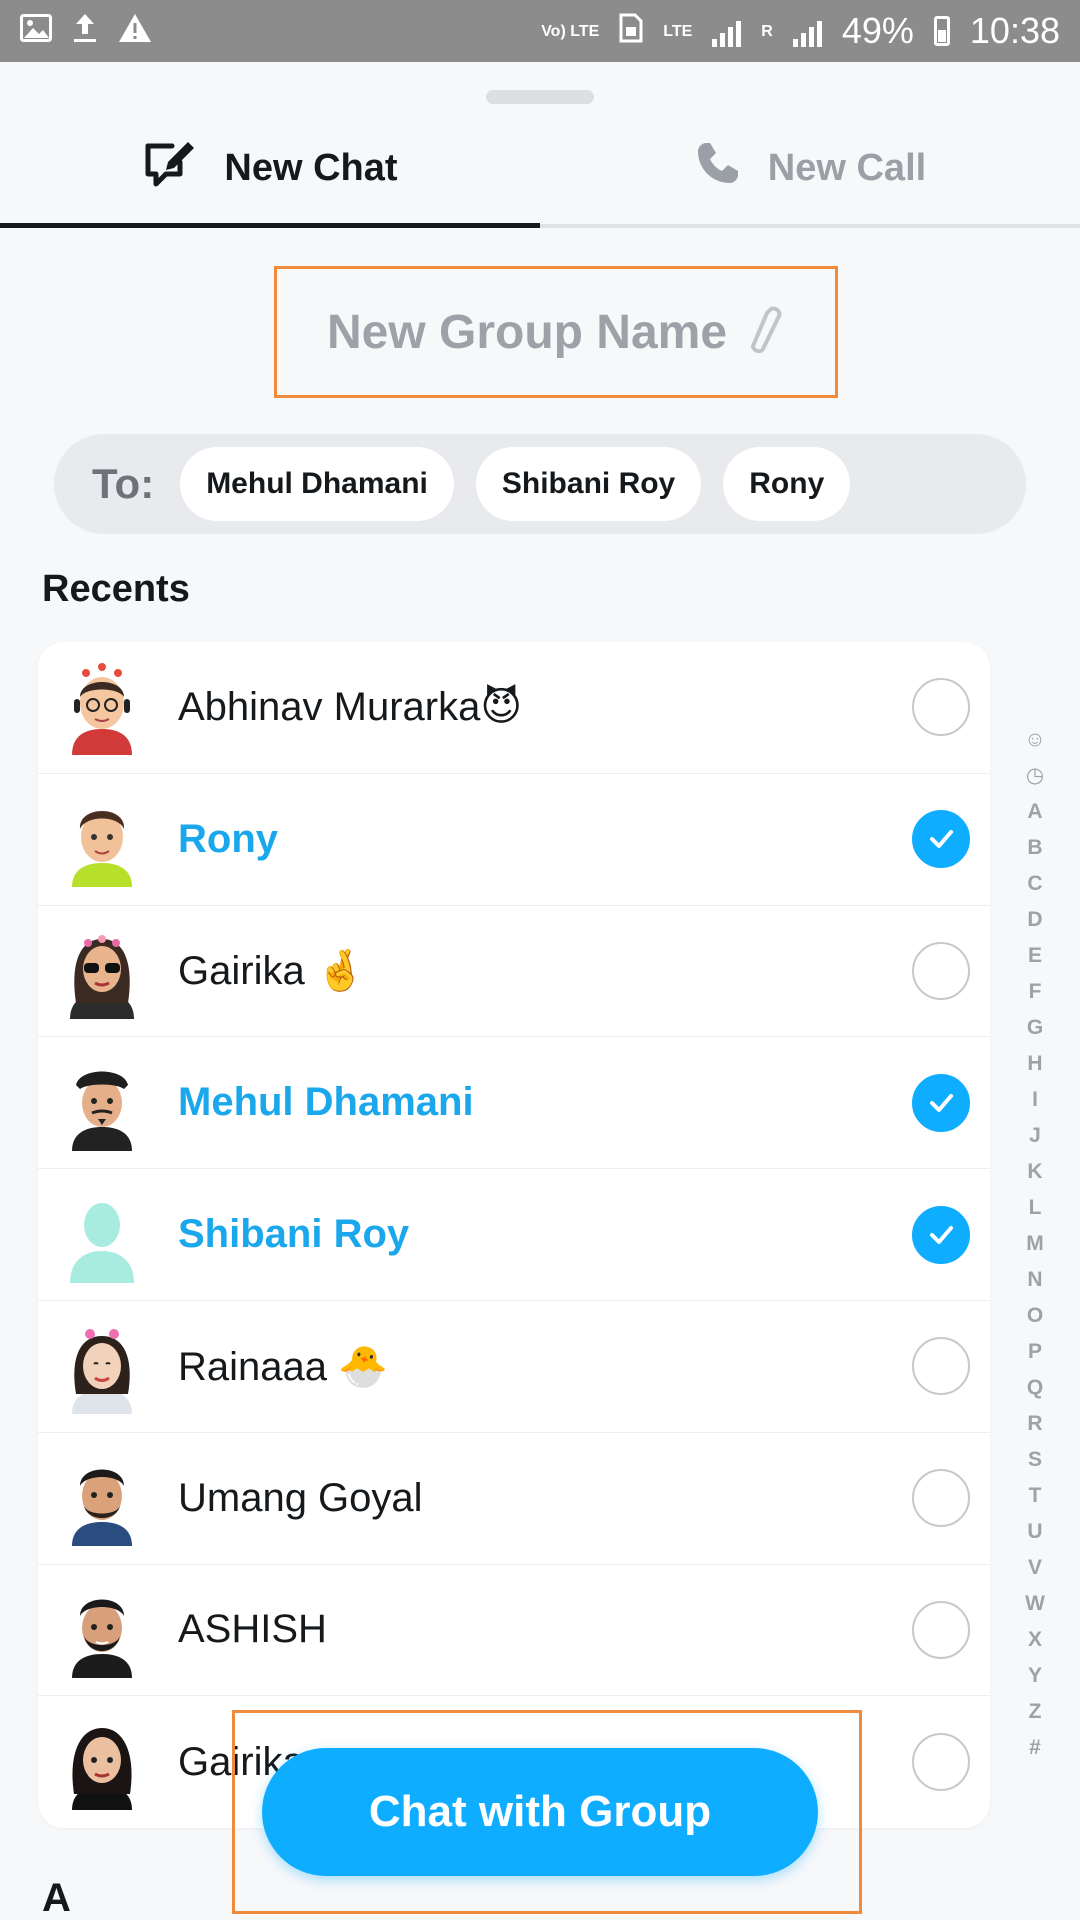 The height and width of the screenshot is (1920, 1080). Describe the element at coordinates (1035, 1712) in the screenshot. I see `alphabet-index-letter: Z` at that location.